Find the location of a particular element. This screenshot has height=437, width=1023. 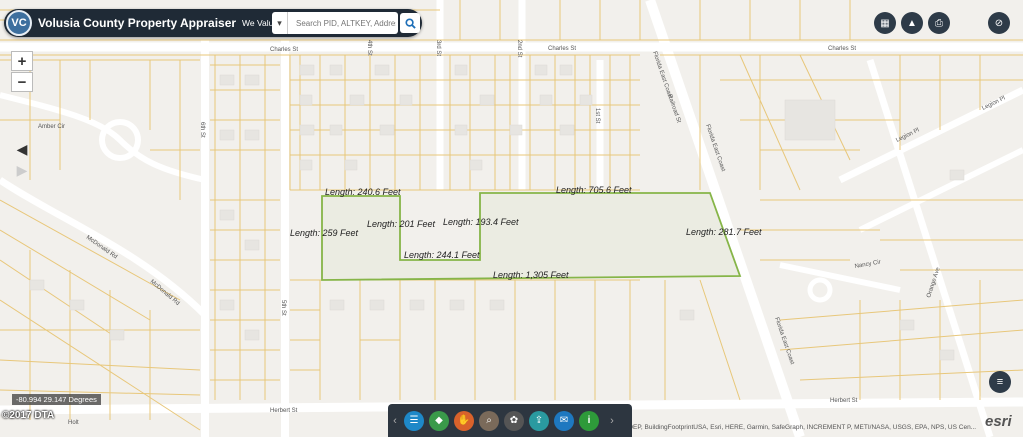

email-button: ✉ is located at coordinates (564, 420).